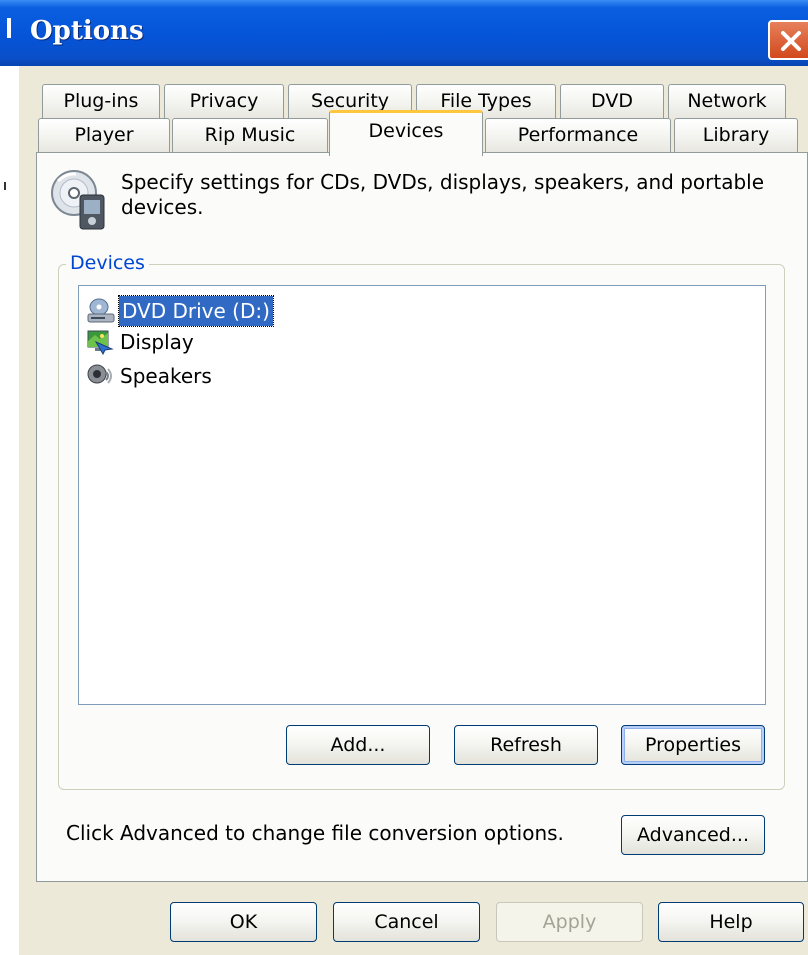 The height and width of the screenshot is (955, 808). I want to click on close-button, so click(788, 40).